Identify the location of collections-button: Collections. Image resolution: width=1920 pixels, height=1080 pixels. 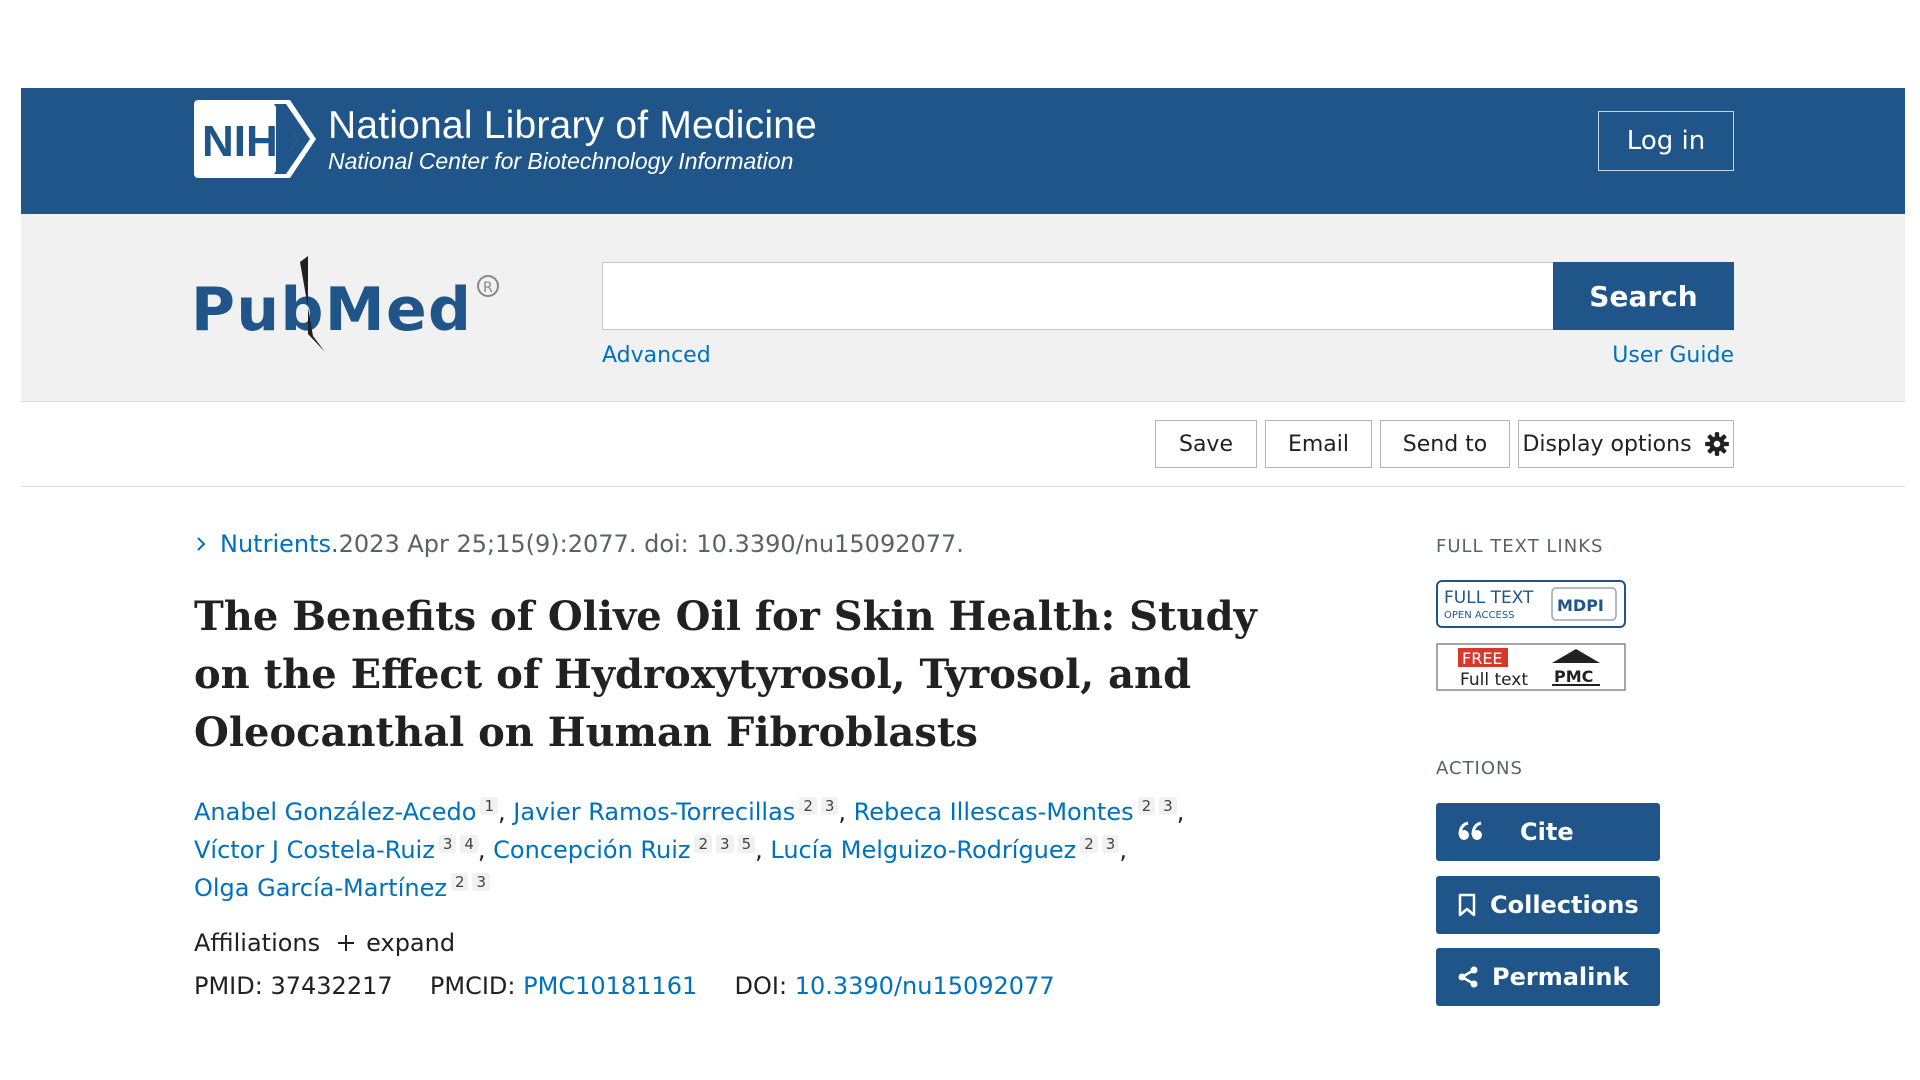
(1548, 905).